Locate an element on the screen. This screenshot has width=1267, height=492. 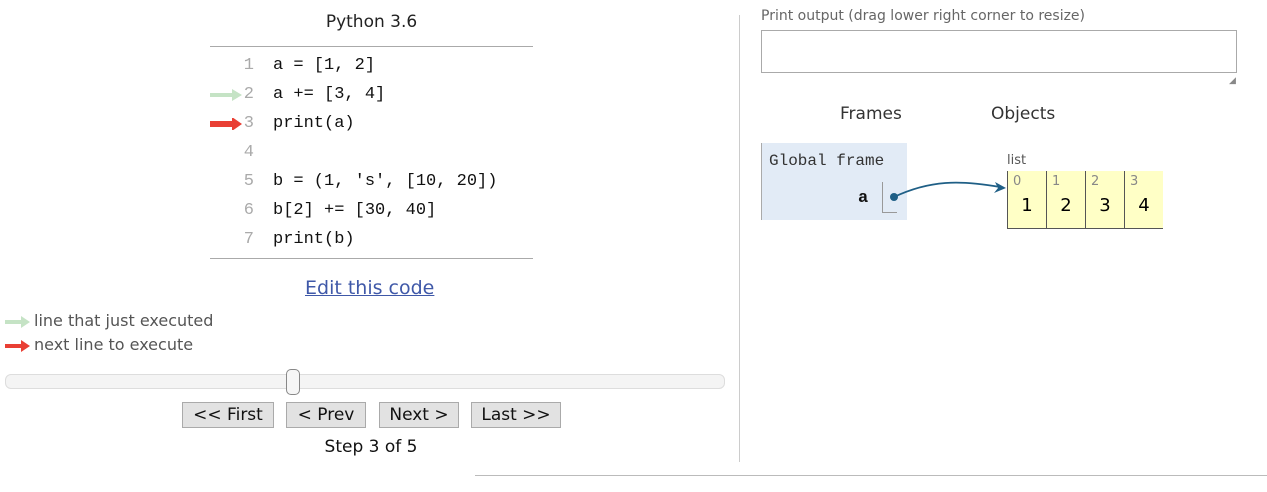
line-code: print(b) is located at coordinates (314, 239).